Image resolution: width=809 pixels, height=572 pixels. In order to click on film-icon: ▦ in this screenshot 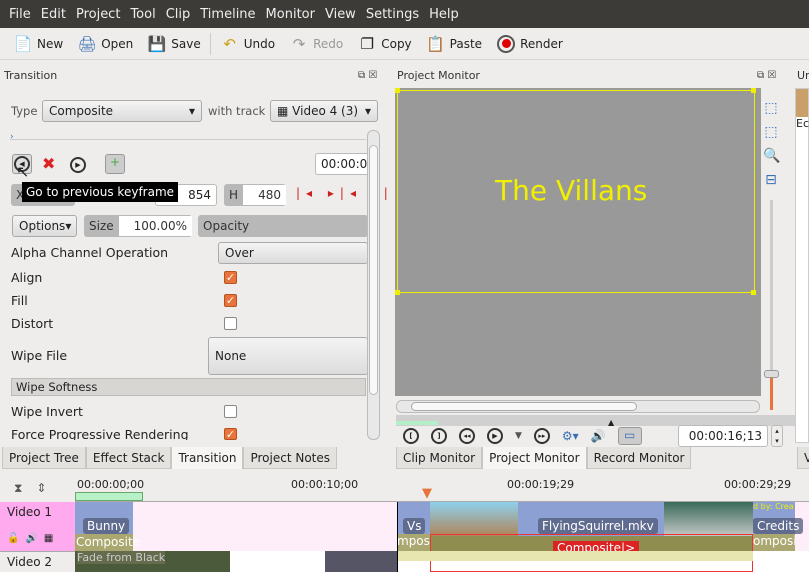, I will do `click(283, 111)`.